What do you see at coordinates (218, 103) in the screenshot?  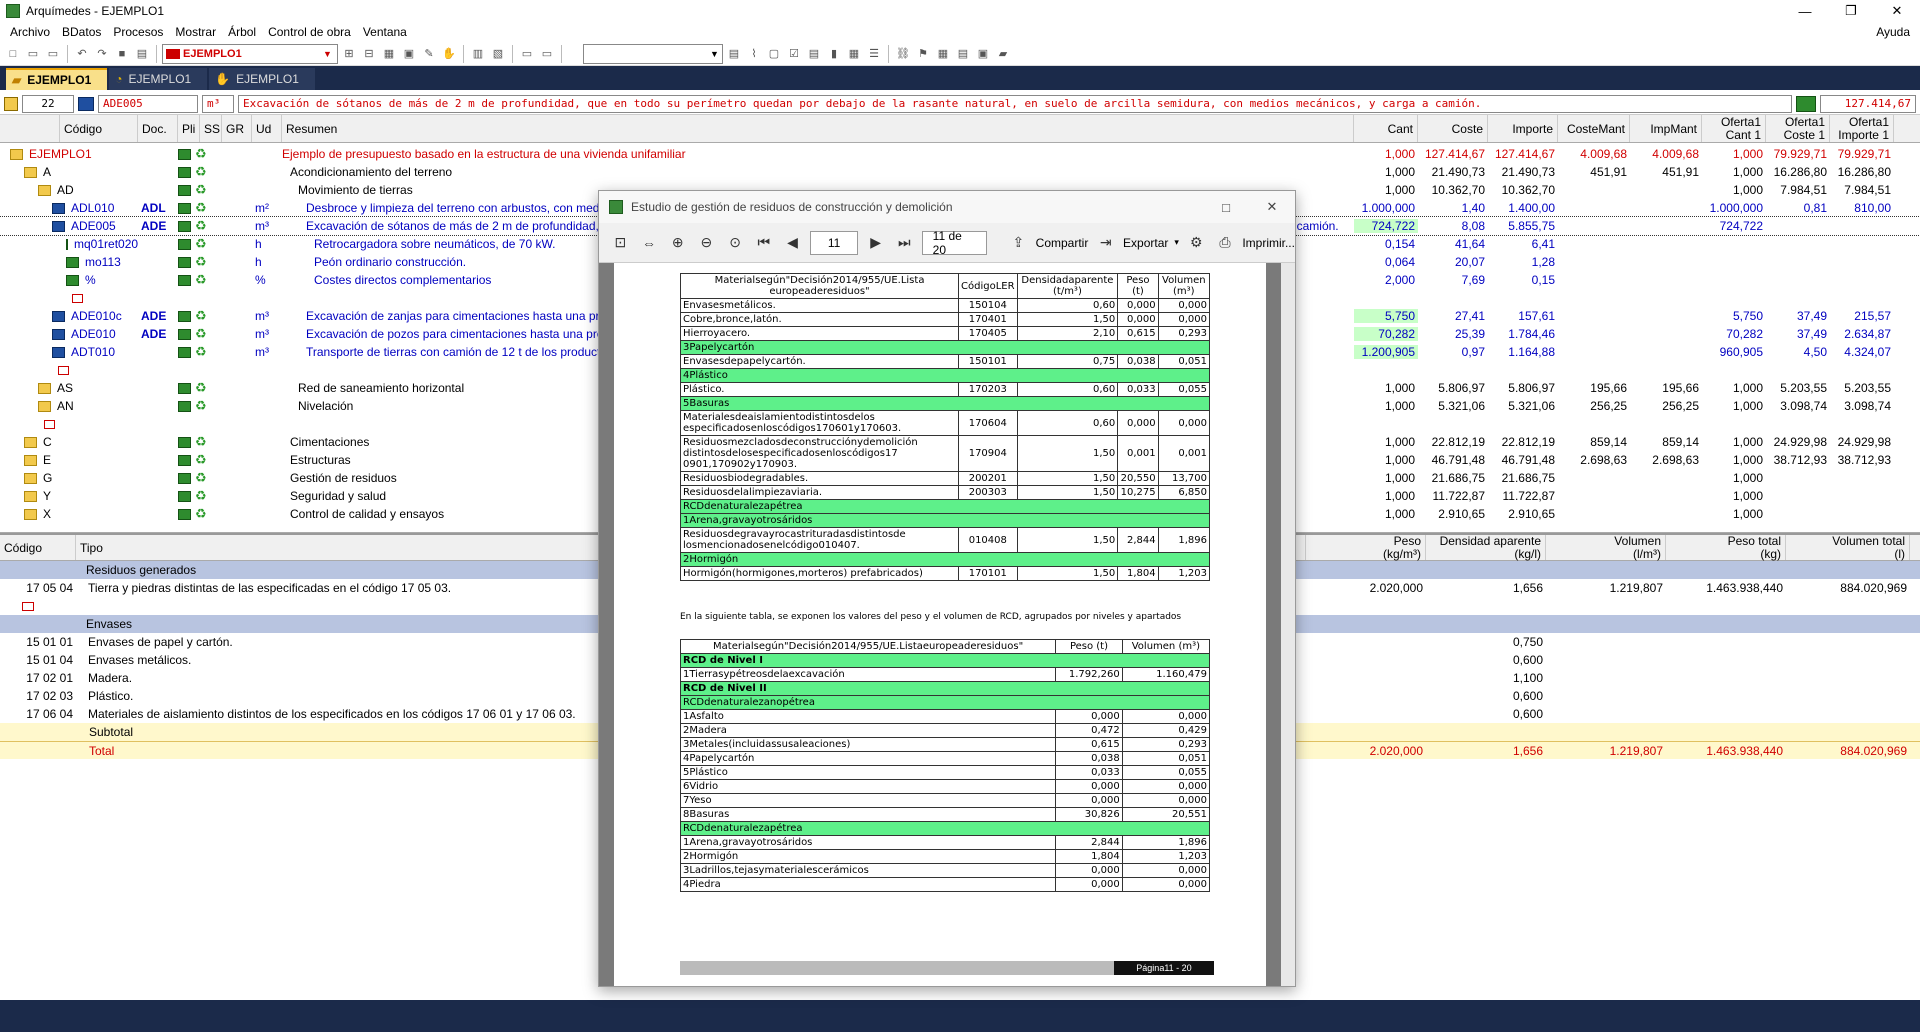 I see `concept-unit-field: m³` at bounding box center [218, 103].